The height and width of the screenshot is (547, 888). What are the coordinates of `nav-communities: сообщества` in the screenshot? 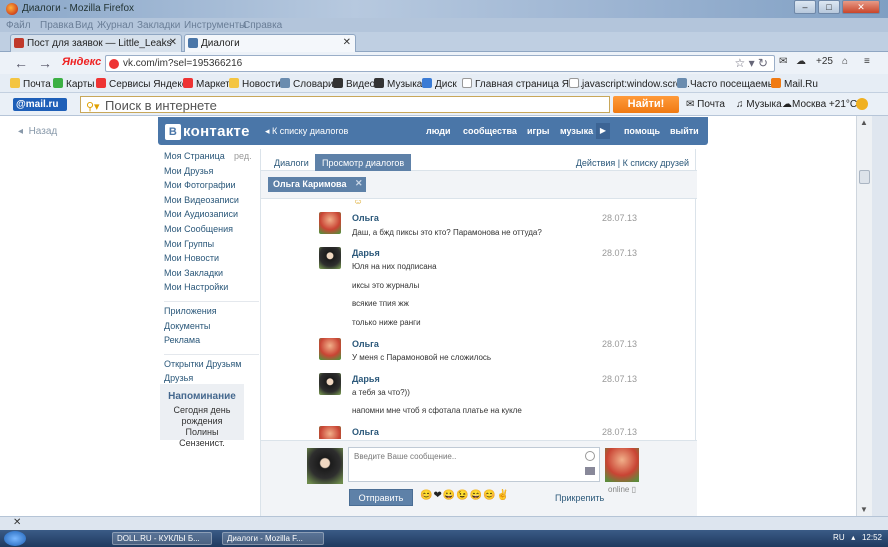 It's located at (490, 131).